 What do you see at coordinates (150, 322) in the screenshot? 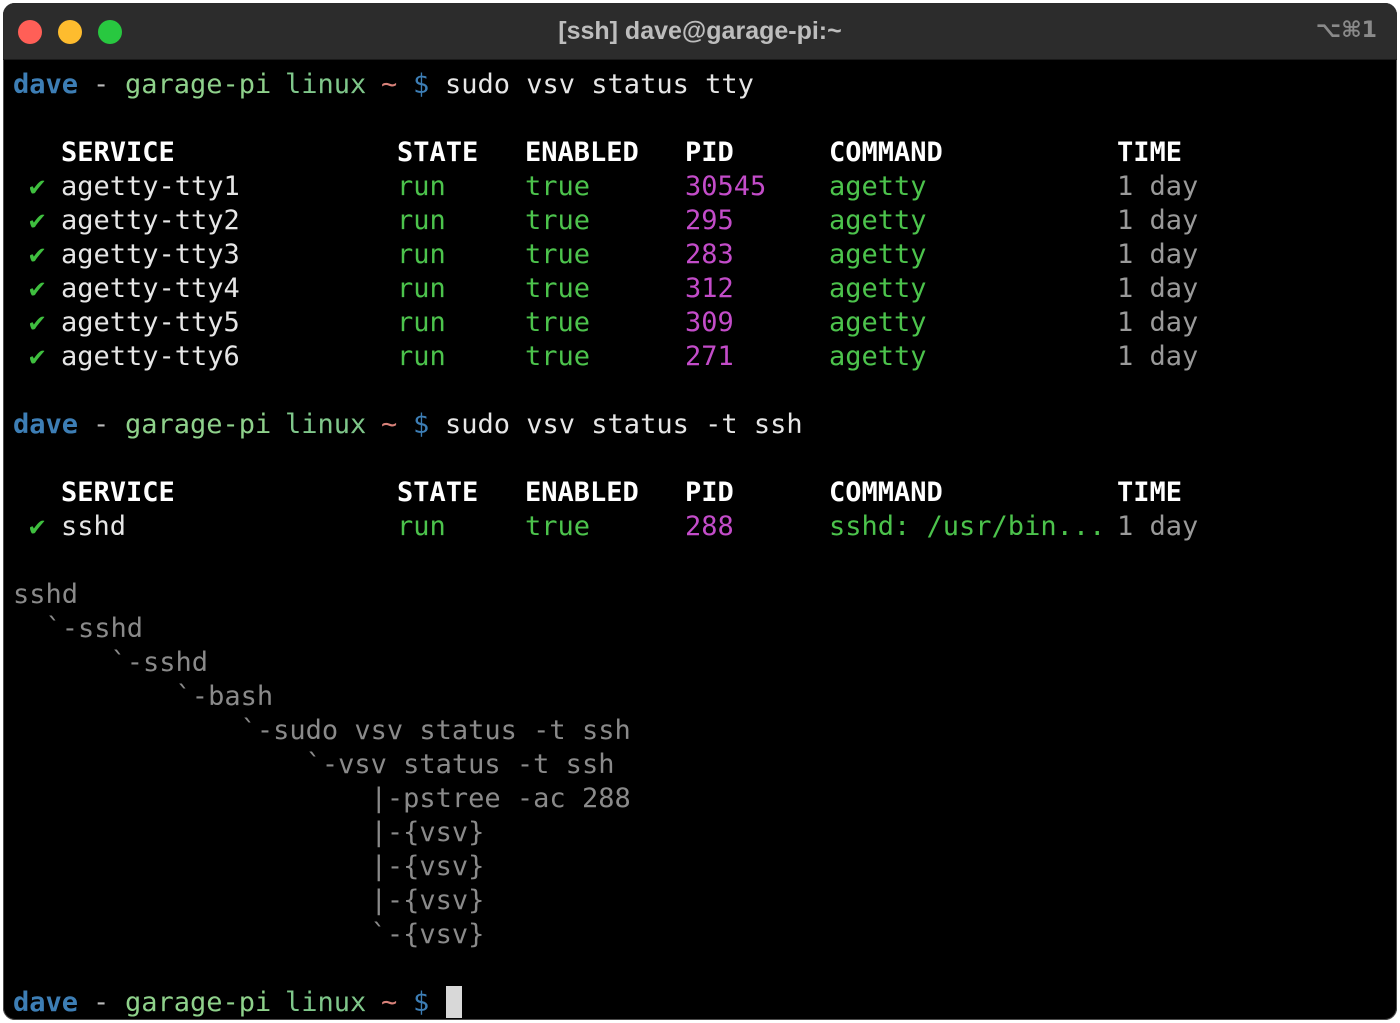
I see `service-name: agetty-tty5` at bounding box center [150, 322].